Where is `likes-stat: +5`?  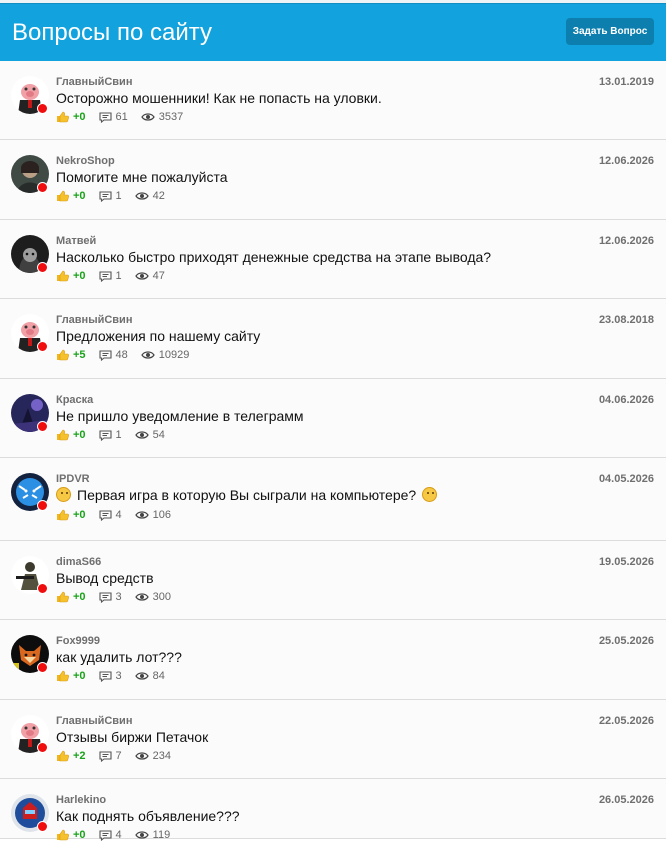 likes-stat: +5 is located at coordinates (71, 355).